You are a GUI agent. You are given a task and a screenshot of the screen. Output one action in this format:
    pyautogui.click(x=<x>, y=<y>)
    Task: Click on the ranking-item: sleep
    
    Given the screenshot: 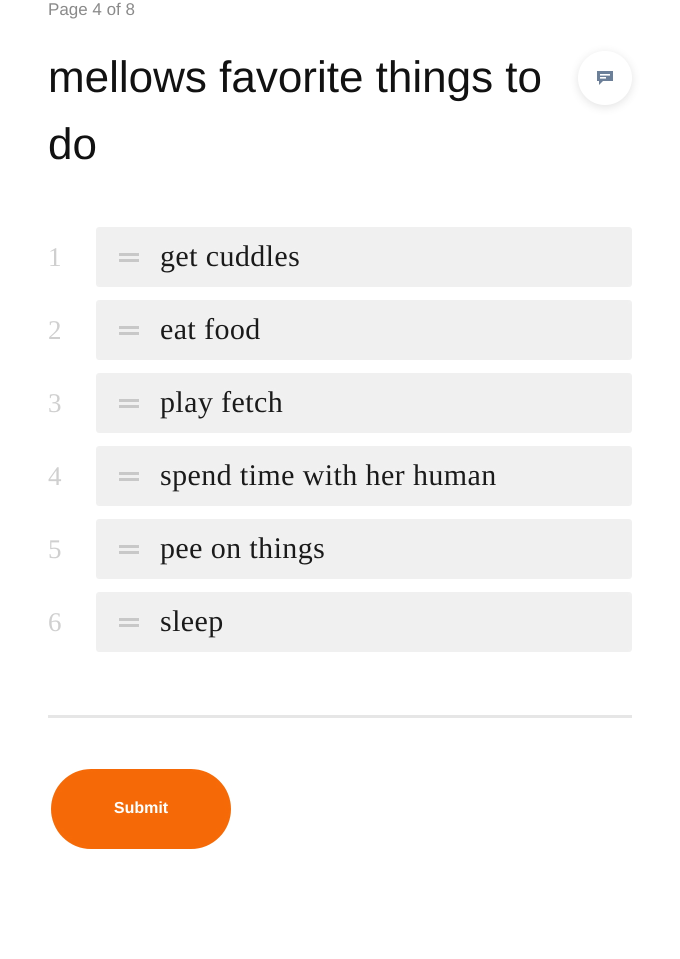 What is the action you would take?
    pyautogui.click(x=364, y=622)
    